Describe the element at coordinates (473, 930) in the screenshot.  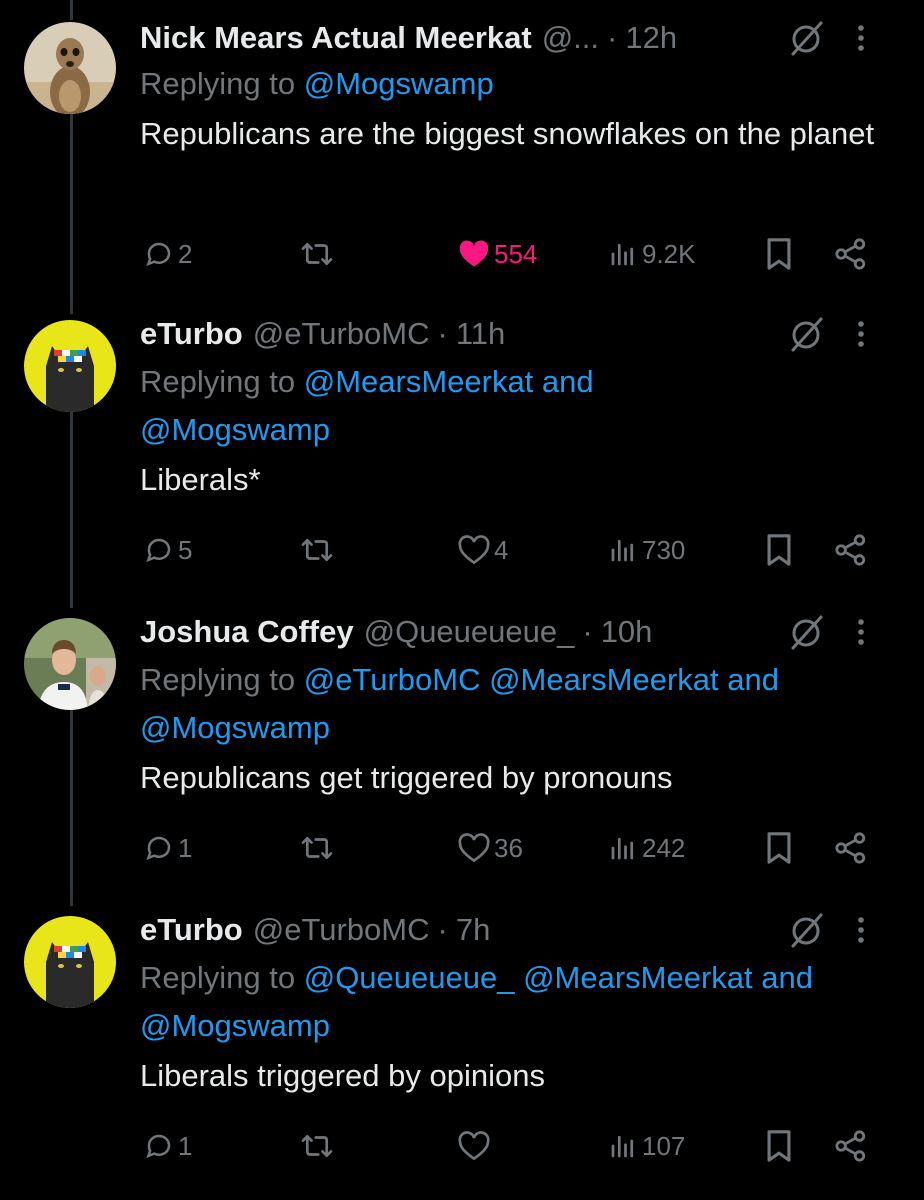
I see `timestamp: 7h` at that location.